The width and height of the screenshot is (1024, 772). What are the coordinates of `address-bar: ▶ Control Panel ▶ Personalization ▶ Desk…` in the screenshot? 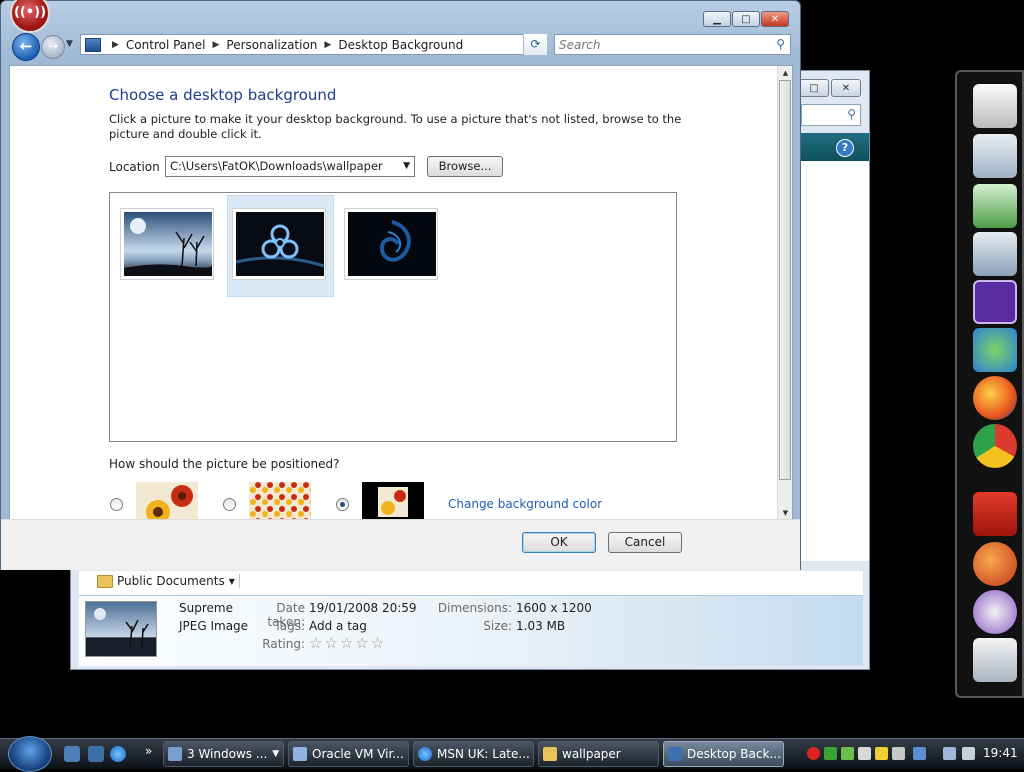 It's located at (313, 44).